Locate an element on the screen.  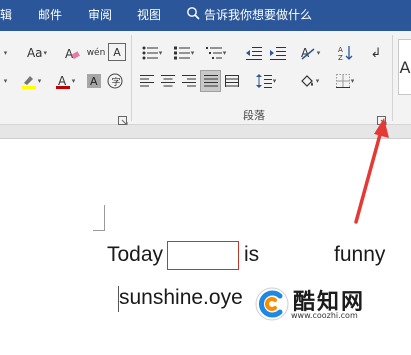
phonetic-label: wén is located at coordinates (96, 53).